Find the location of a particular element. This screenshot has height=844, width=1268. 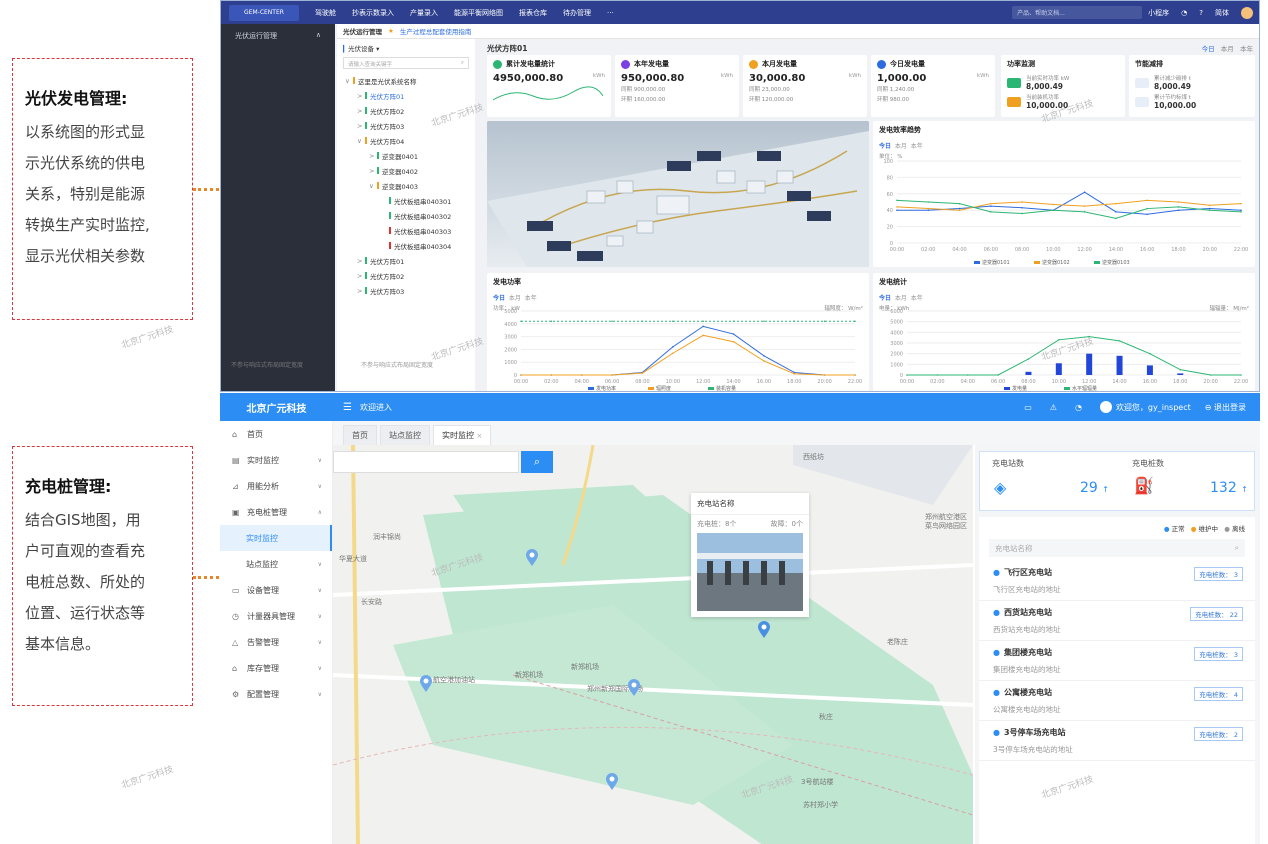

tree-node: 光伏板组串040302 is located at coordinates (406, 215).